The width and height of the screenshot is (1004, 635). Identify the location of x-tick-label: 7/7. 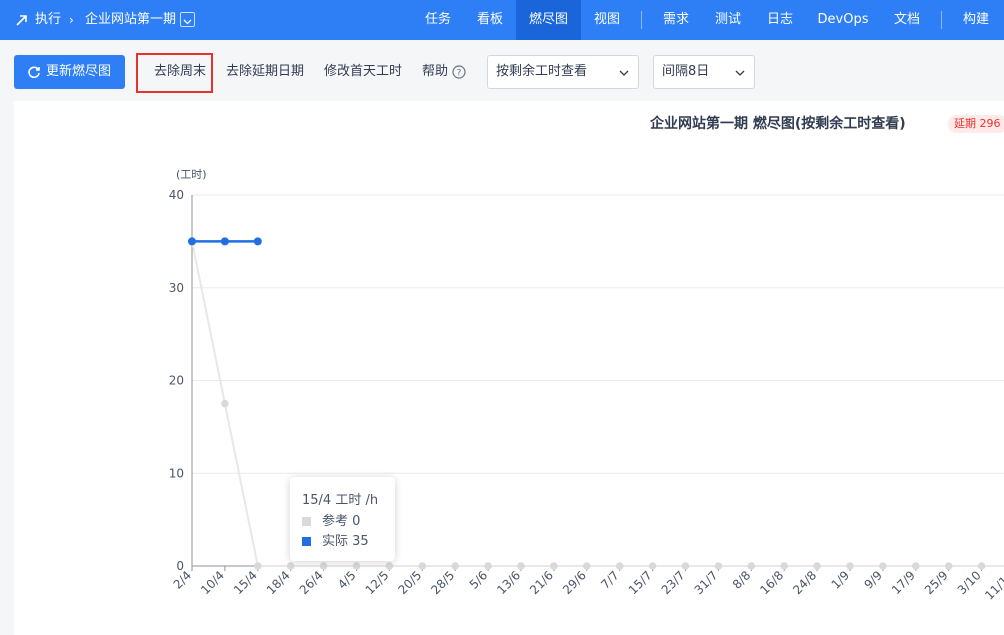
(610, 580).